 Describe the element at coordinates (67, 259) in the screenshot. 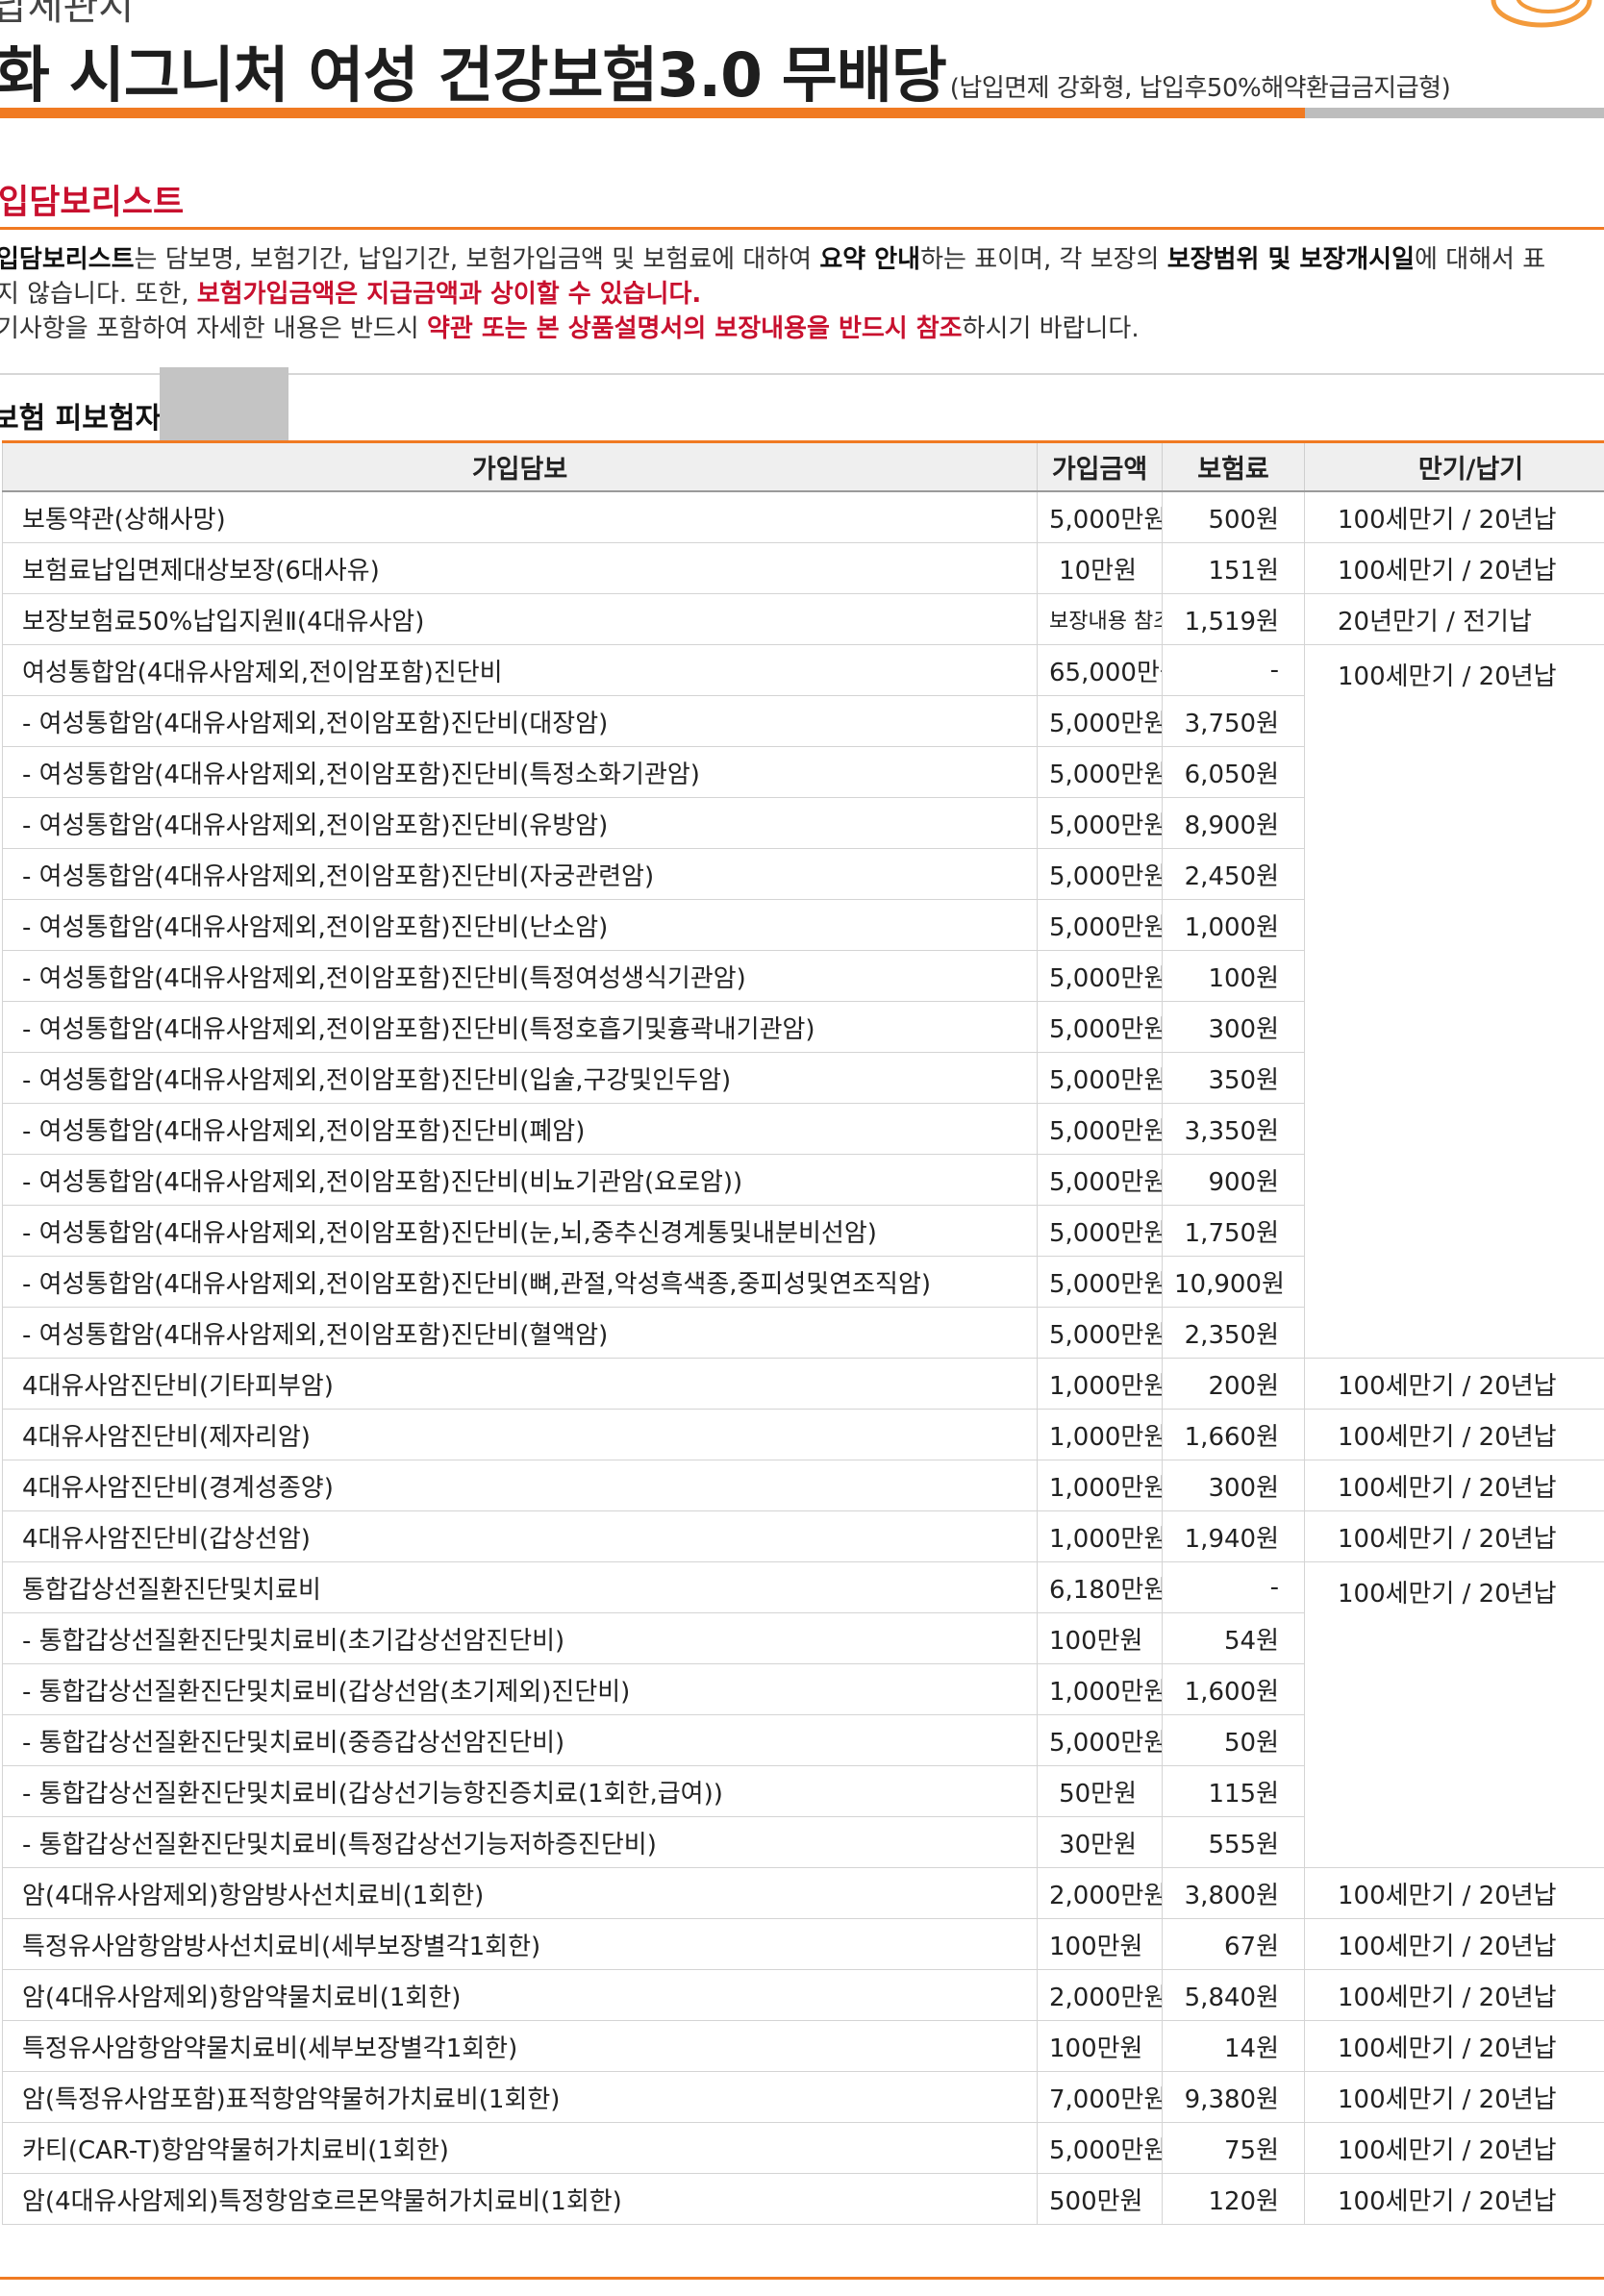

I see `intro-bold-list: 입담보리스트` at that location.